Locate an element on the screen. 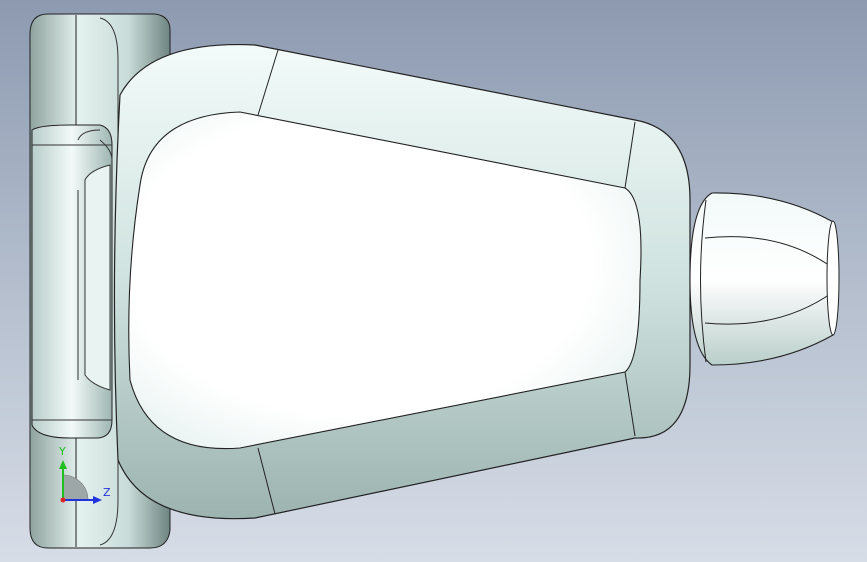  y-axis-label: Y is located at coordinates (62, 451).